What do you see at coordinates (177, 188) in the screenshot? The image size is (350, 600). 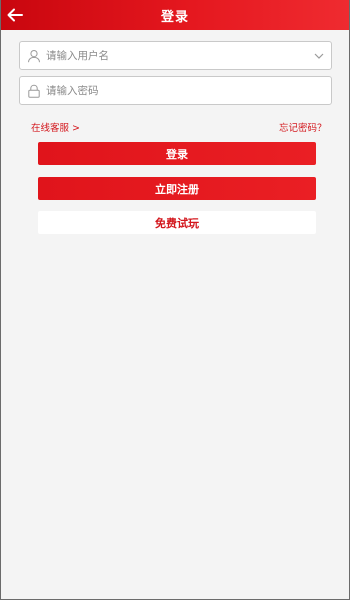 I see `register-button: 立即注册` at bounding box center [177, 188].